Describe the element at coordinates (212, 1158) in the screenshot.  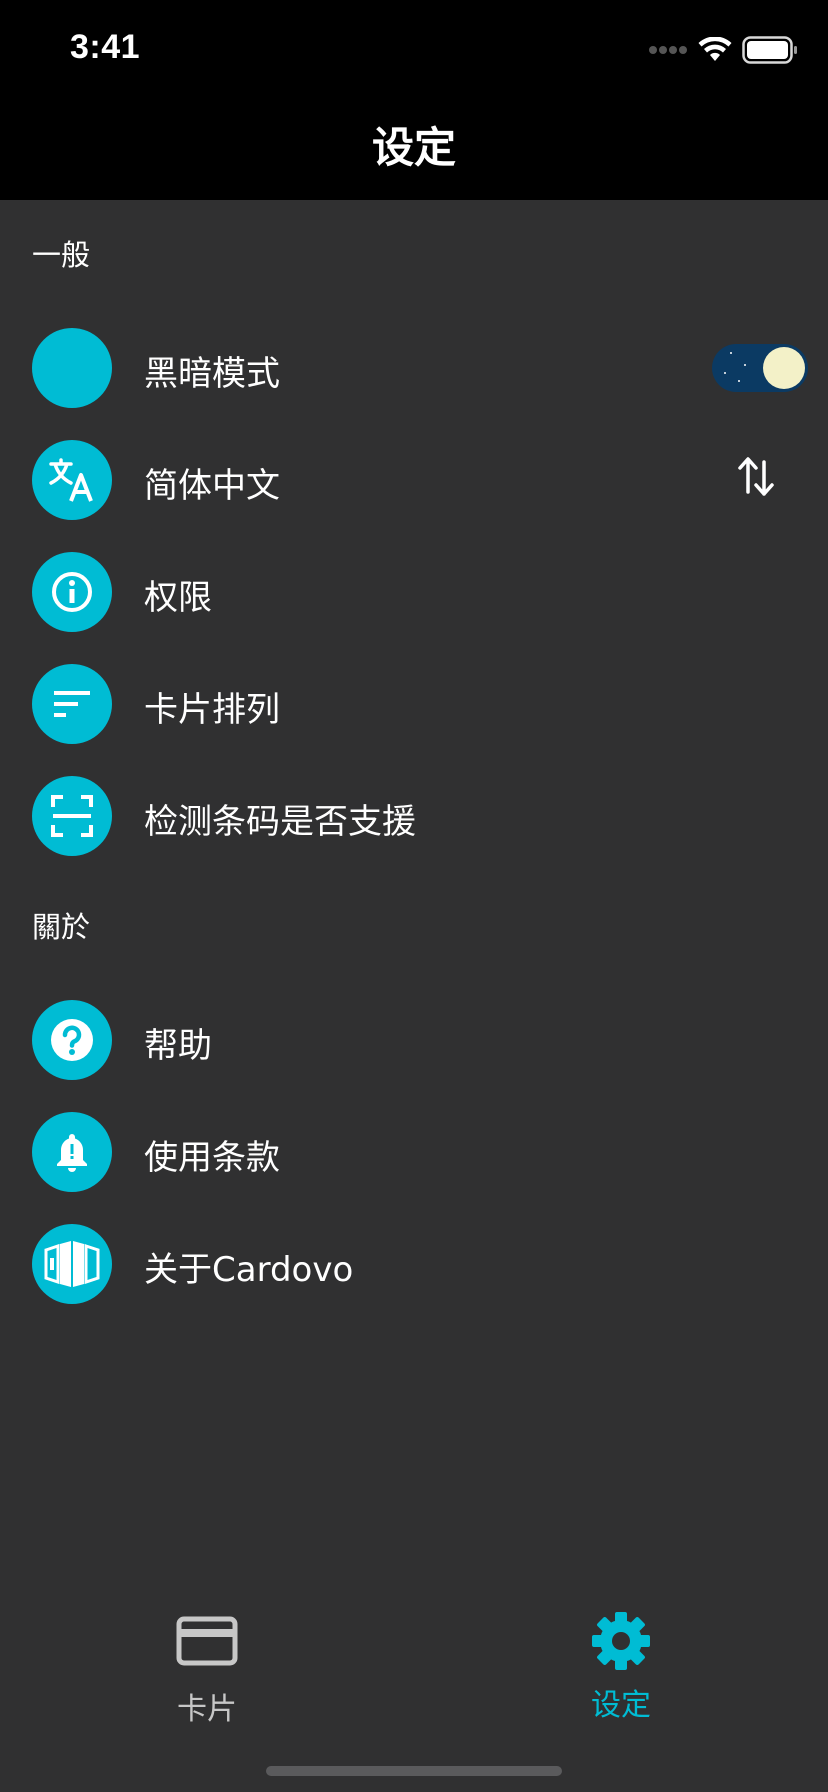
I see `settings-row-label: 使用条款` at that location.